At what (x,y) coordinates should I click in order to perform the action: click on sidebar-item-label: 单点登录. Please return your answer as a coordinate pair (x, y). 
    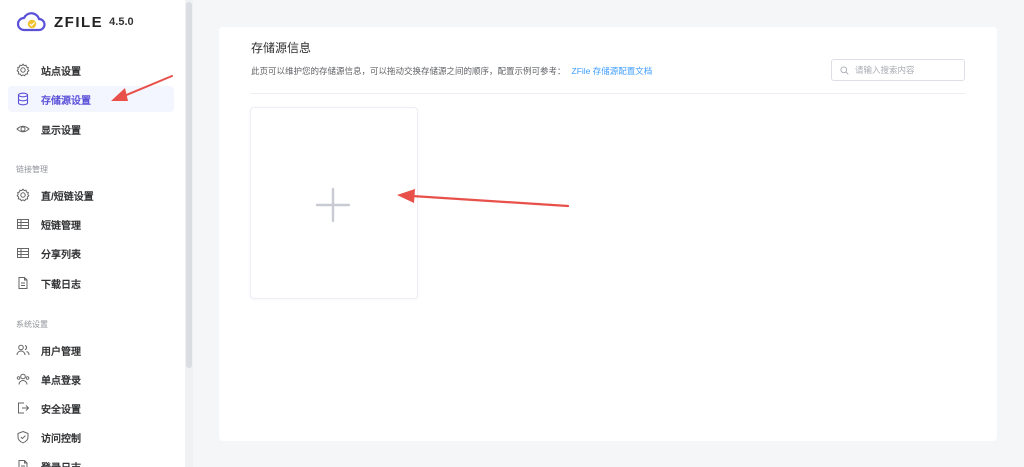
    Looking at the image, I should click on (61, 381).